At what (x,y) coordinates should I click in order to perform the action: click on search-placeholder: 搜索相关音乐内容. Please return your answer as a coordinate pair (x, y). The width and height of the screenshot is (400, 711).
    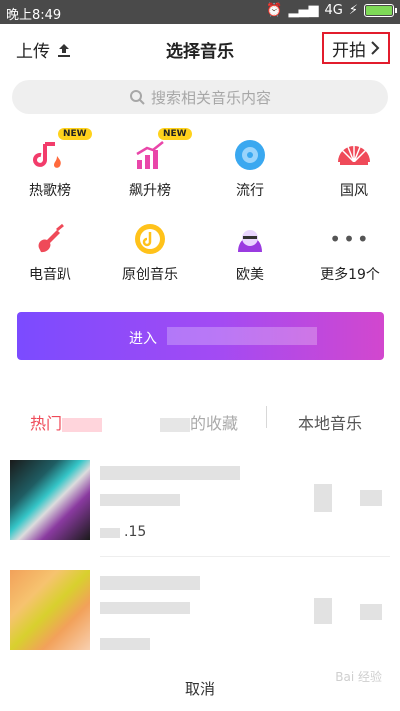
    Looking at the image, I should click on (210, 97).